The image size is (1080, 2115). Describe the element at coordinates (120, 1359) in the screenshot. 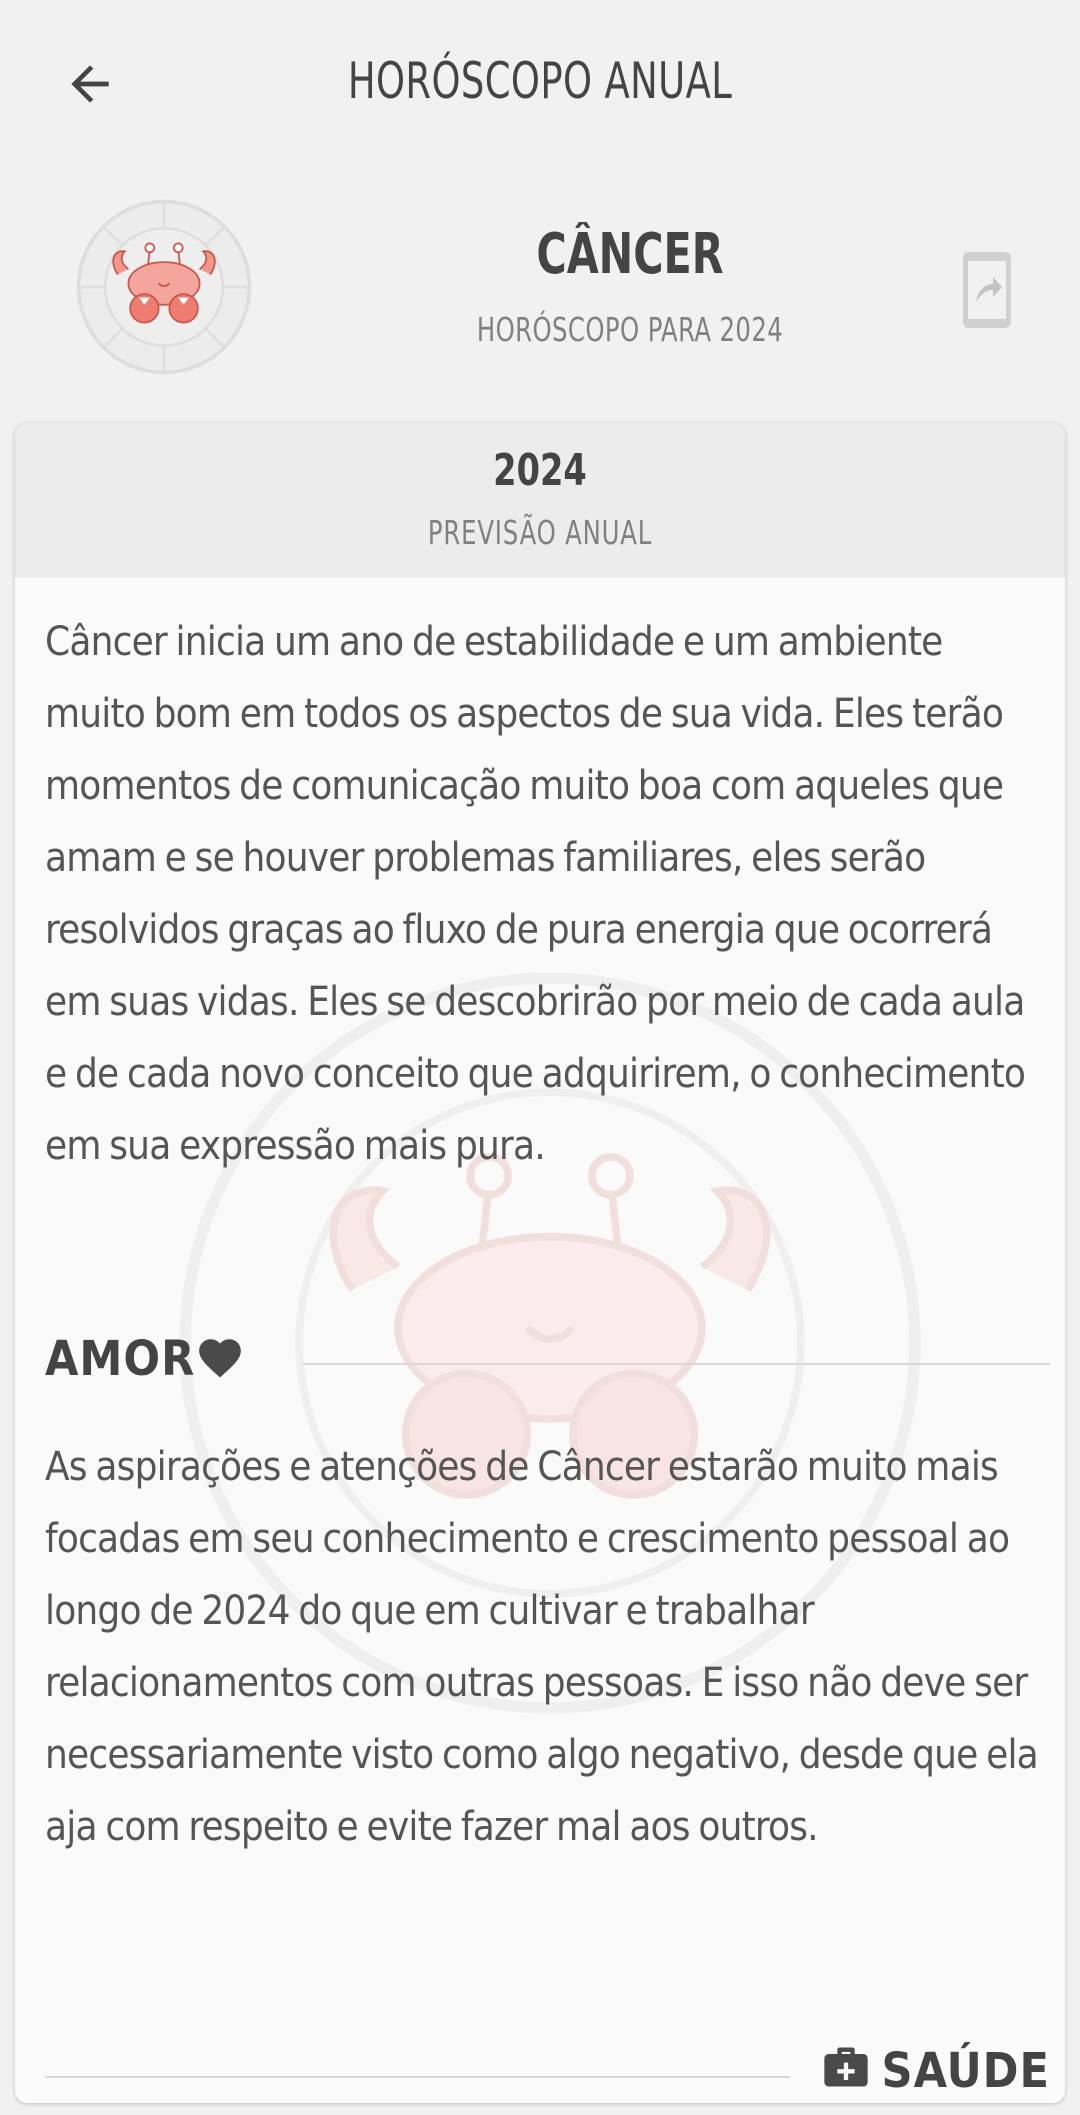

I see `love-section-title: AMOR` at that location.